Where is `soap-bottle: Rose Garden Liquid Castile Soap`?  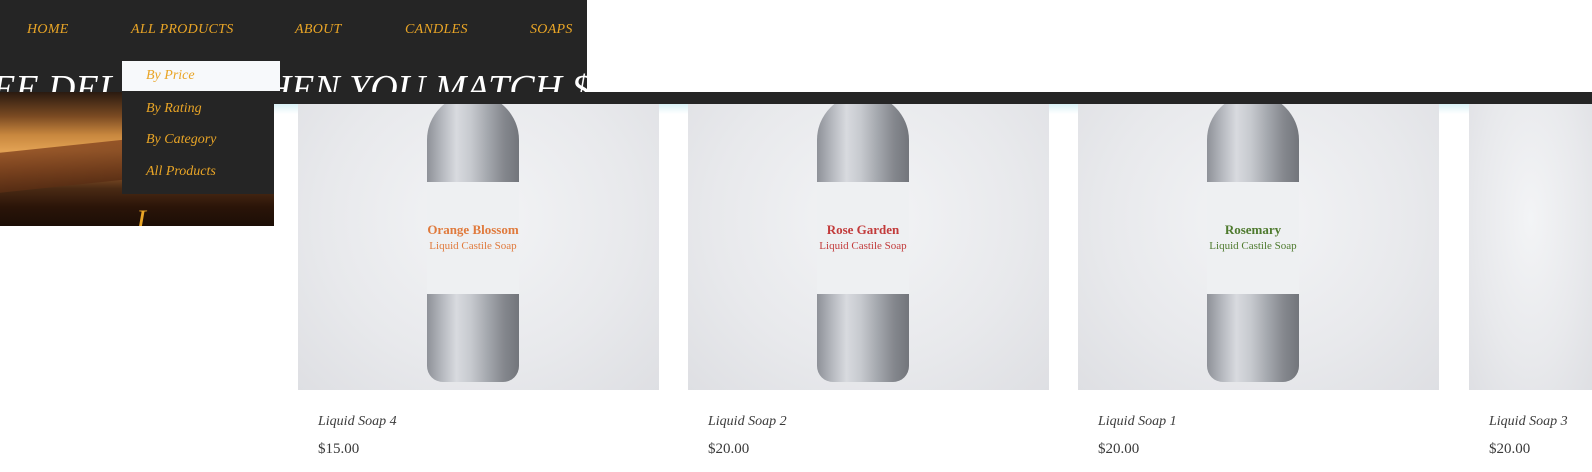
soap-bottle: Rose Garden Liquid Castile Soap is located at coordinates (863, 243).